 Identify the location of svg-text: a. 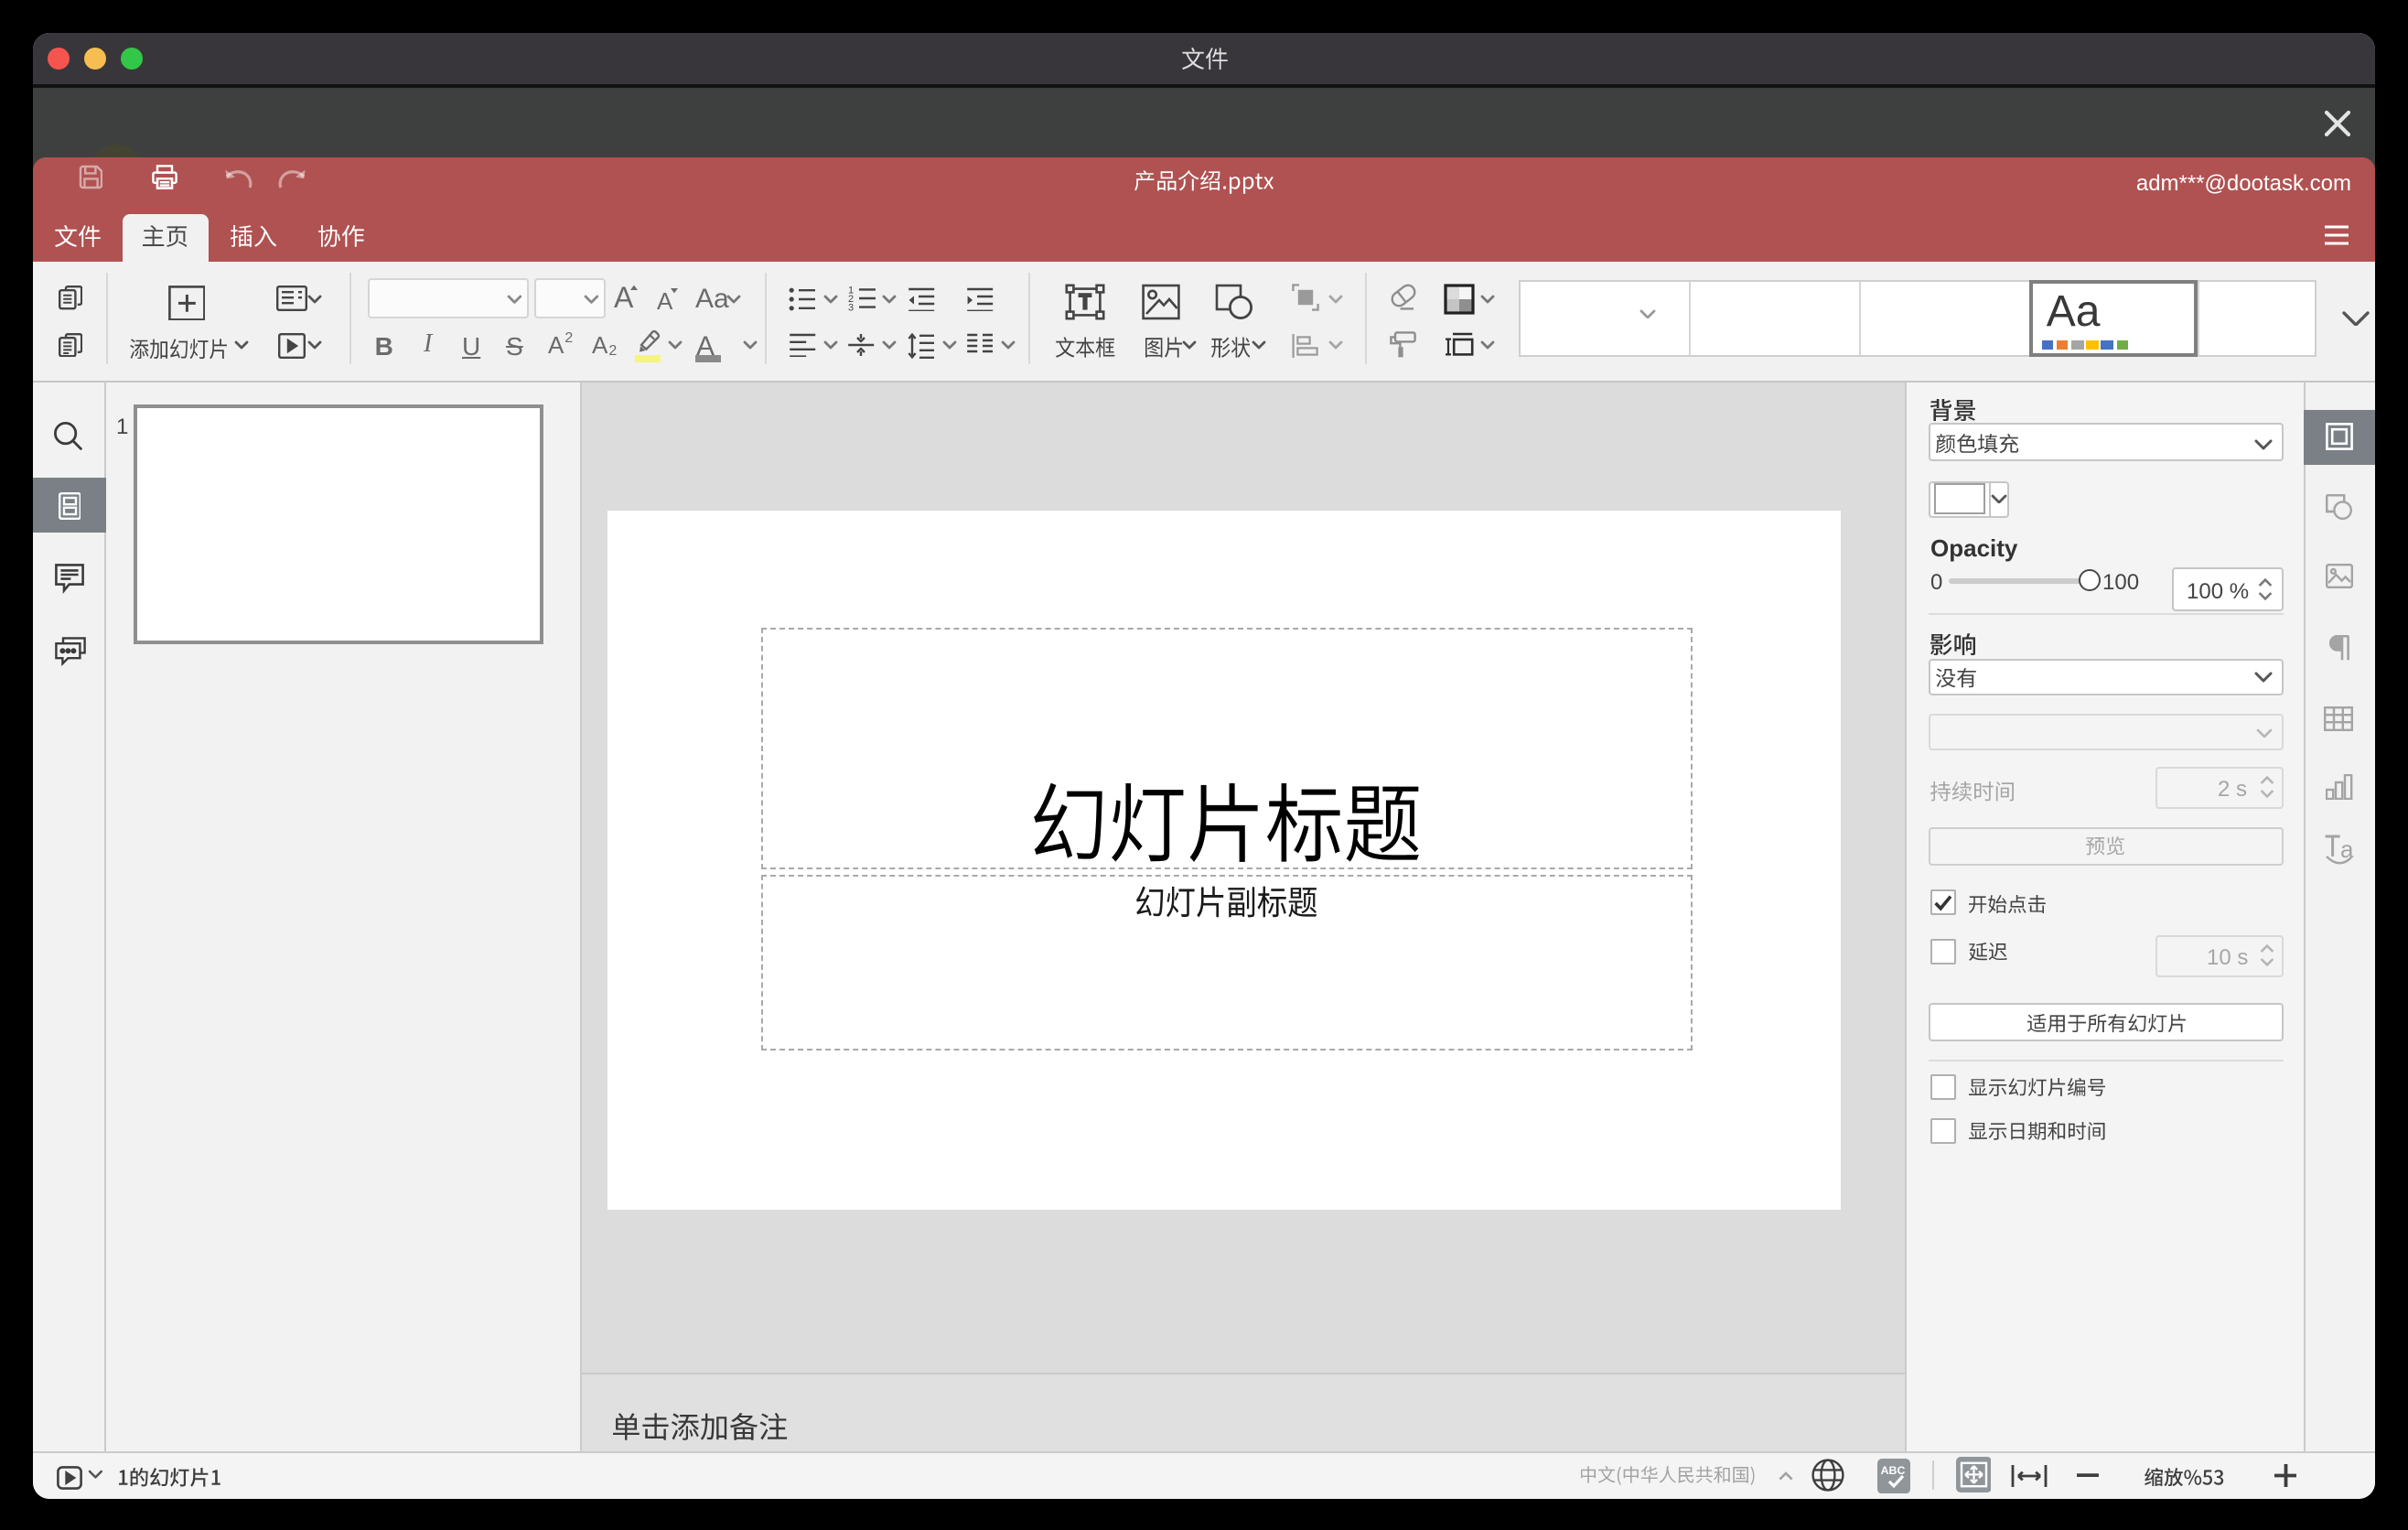
(2346, 849).